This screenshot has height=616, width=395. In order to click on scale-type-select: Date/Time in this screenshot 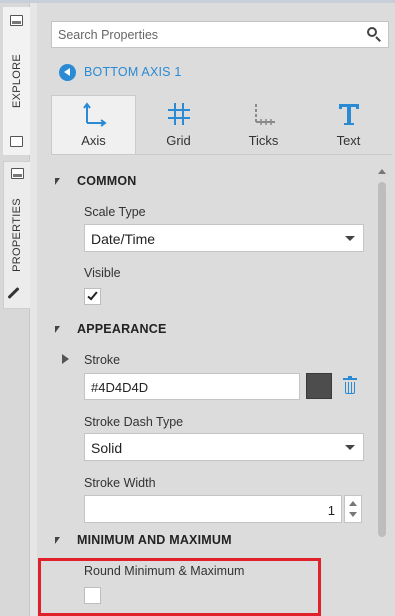, I will do `click(224, 238)`.